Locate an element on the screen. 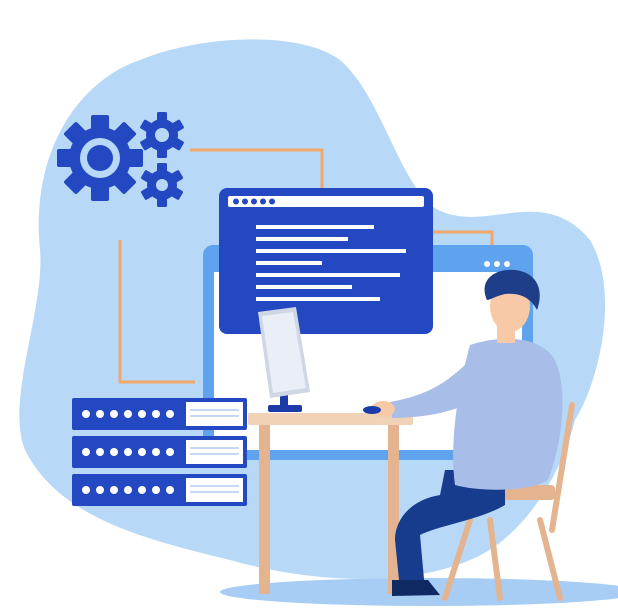  code-window-body is located at coordinates (326, 261).